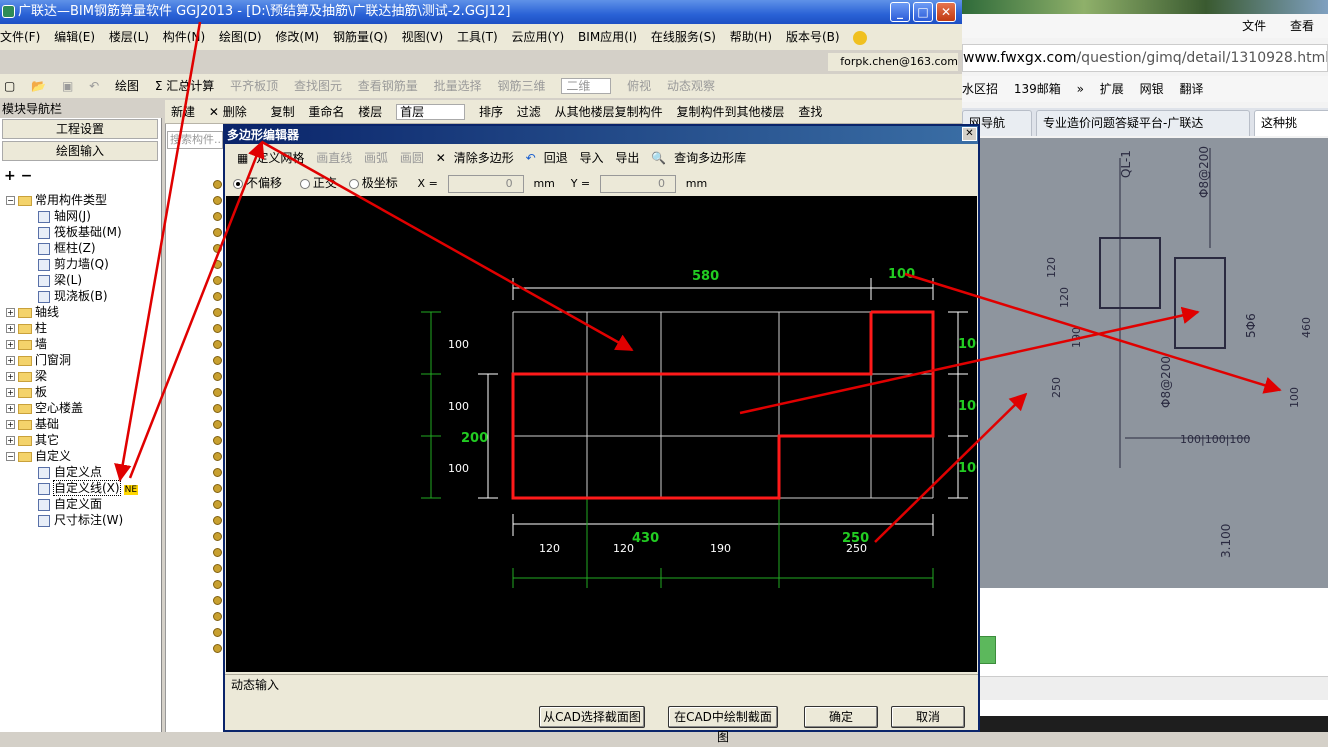 This screenshot has height=747, width=1328. What do you see at coordinates (26, 376) in the screenshot?
I see `tree-item: + 梁` at bounding box center [26, 376].